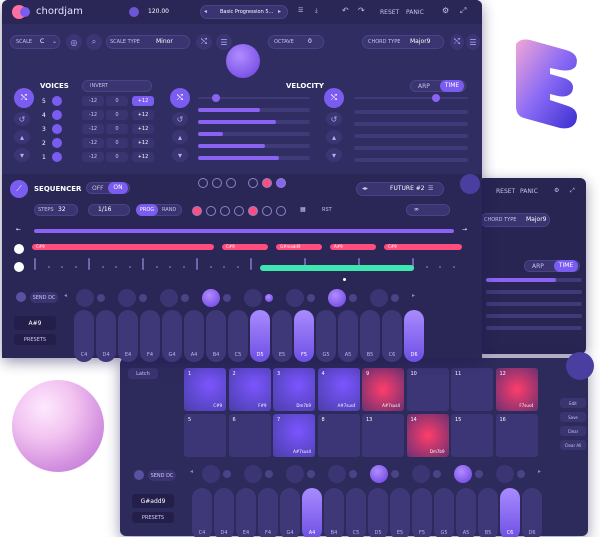 The image size is (600, 537). What do you see at coordinates (303, 209) in the screenshot?
I see `seq-grid-icon: ▦` at bounding box center [303, 209].